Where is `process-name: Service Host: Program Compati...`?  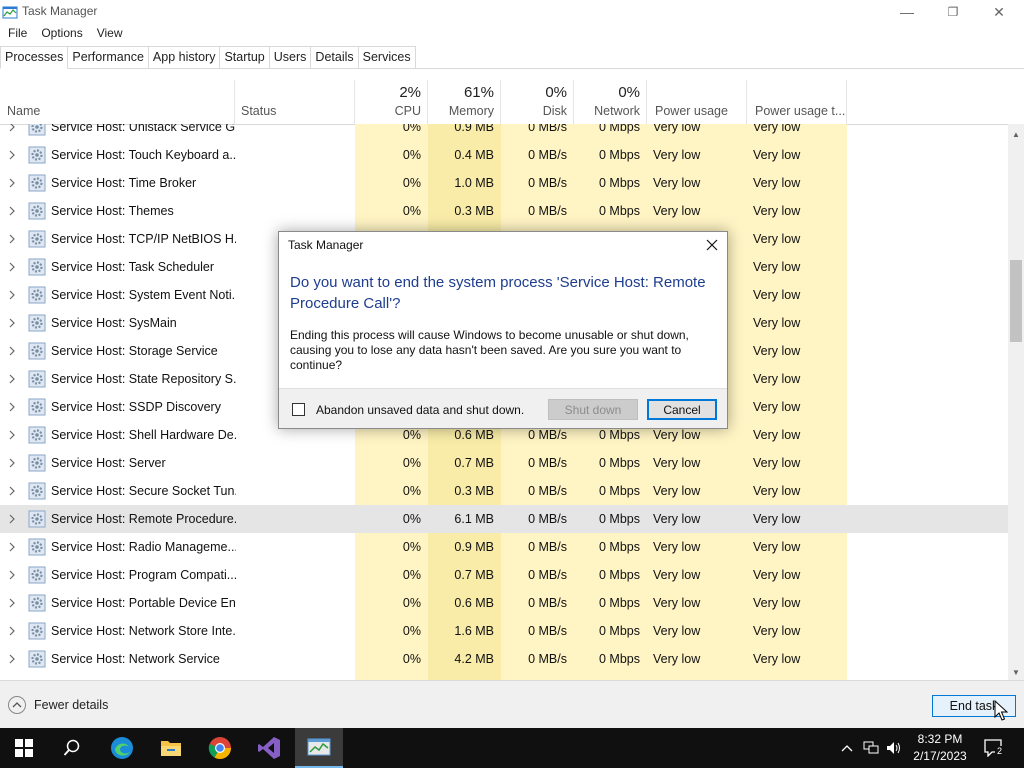
process-name: Service Host: Program Compati... is located at coordinates (143, 575).